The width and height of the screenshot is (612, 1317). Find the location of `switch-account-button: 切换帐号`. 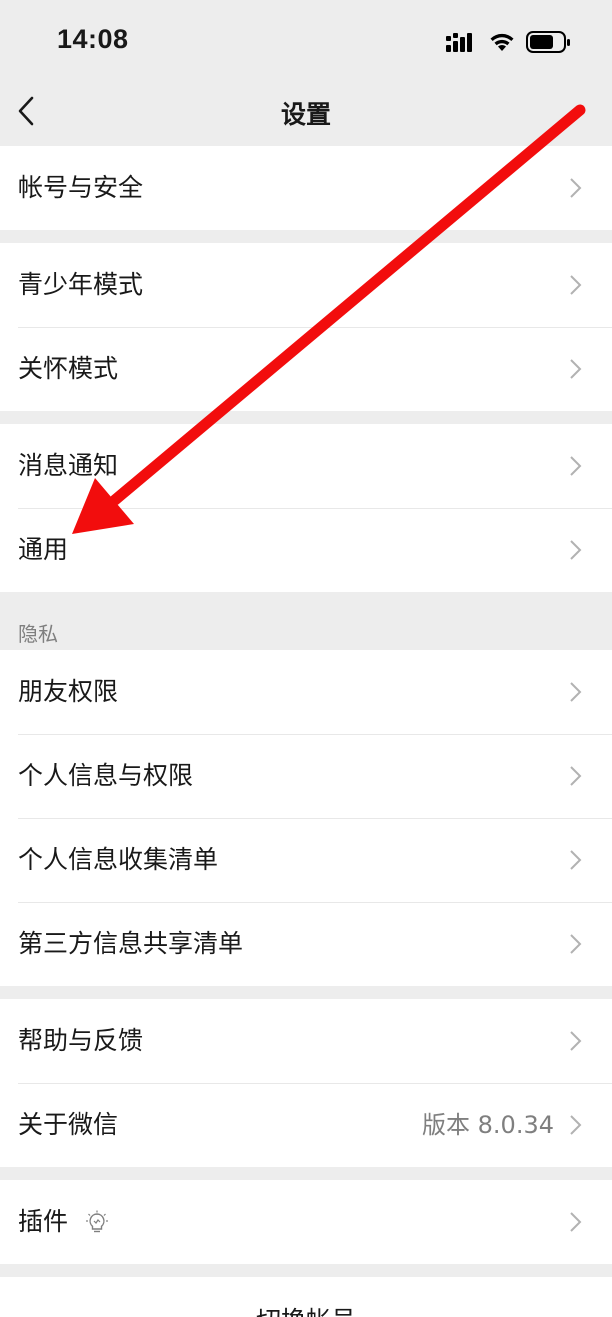

switch-account-button: 切换帐号 is located at coordinates (306, 1297).